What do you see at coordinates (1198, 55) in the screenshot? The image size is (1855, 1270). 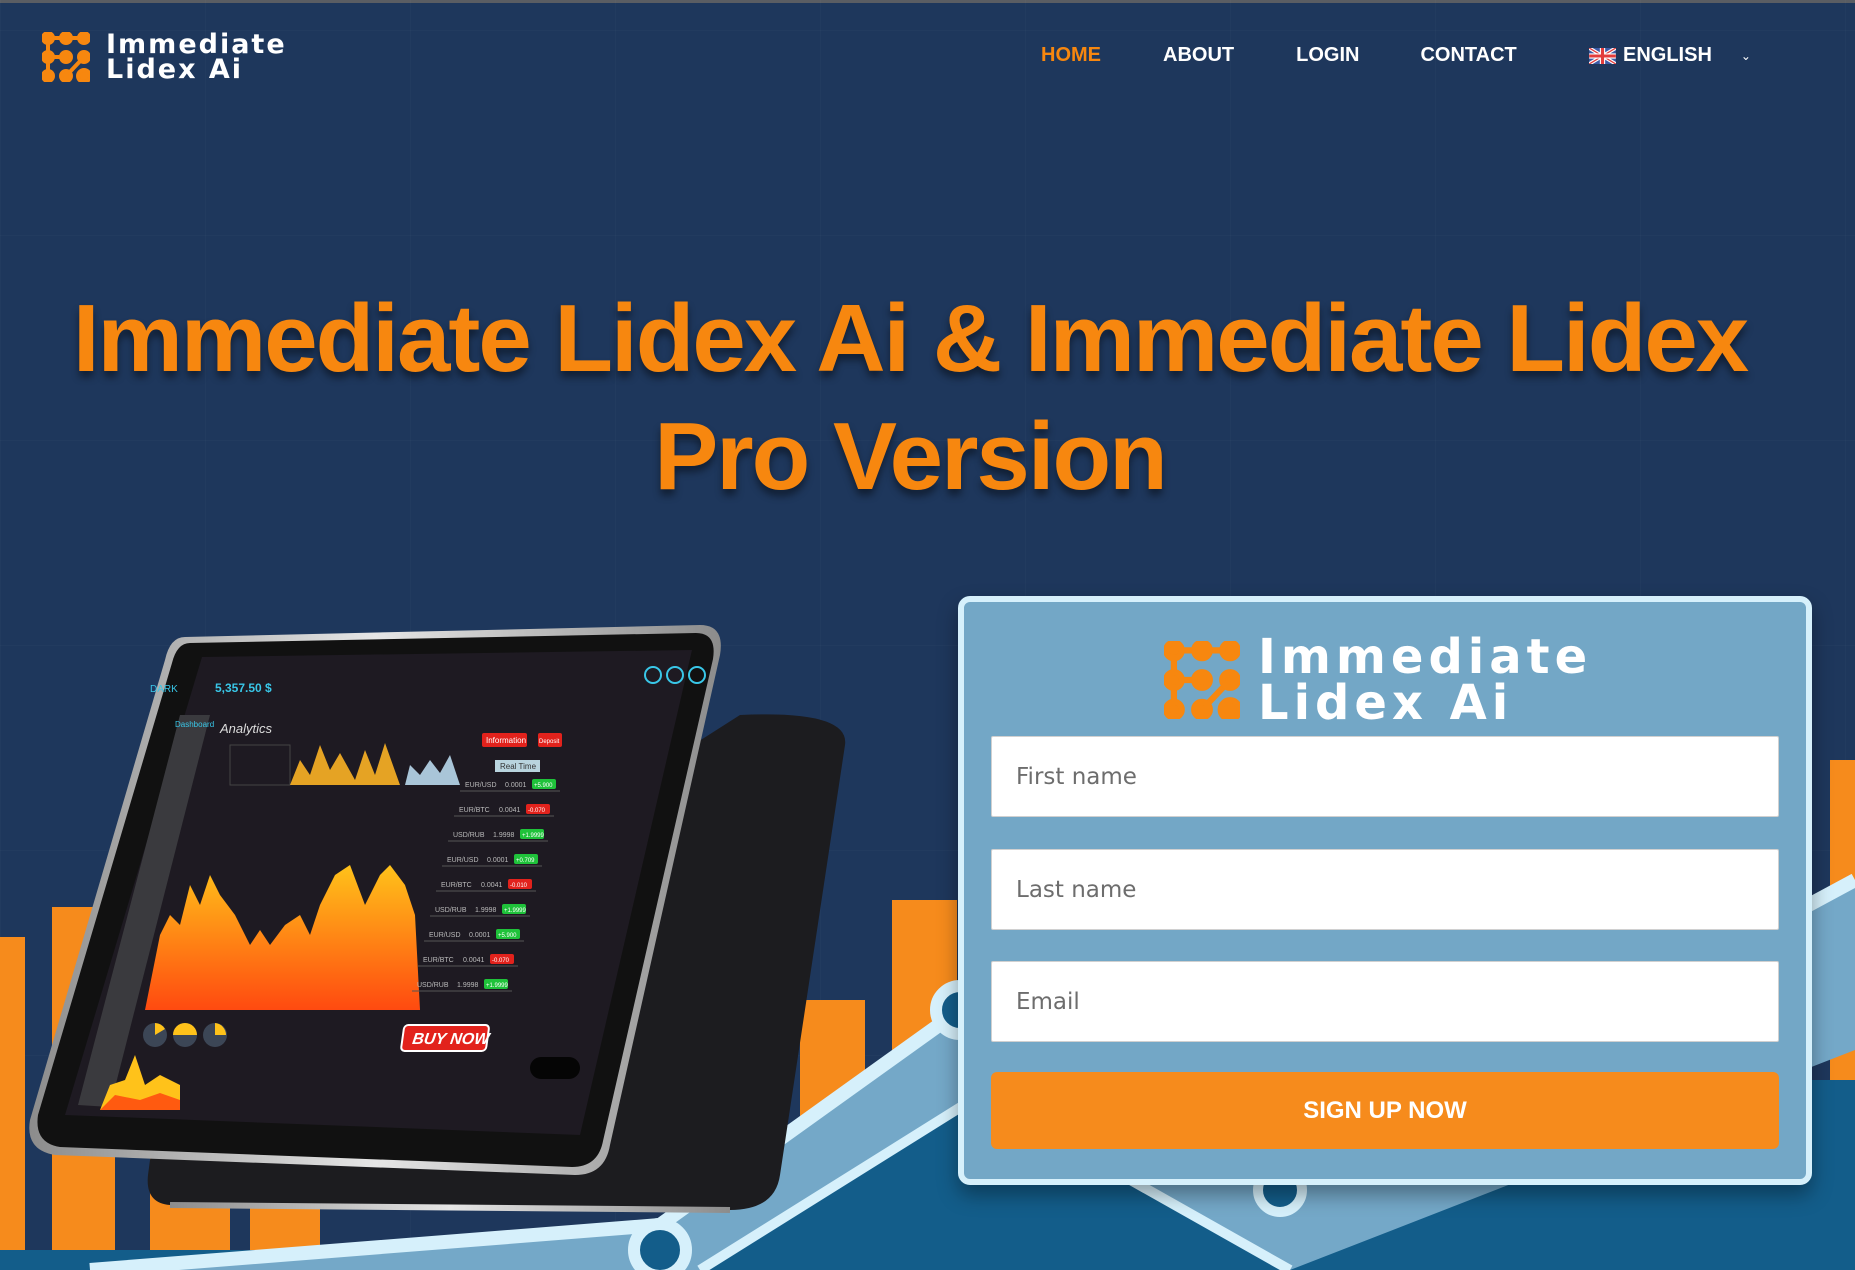 I see `nav-about: ABOUT` at bounding box center [1198, 55].